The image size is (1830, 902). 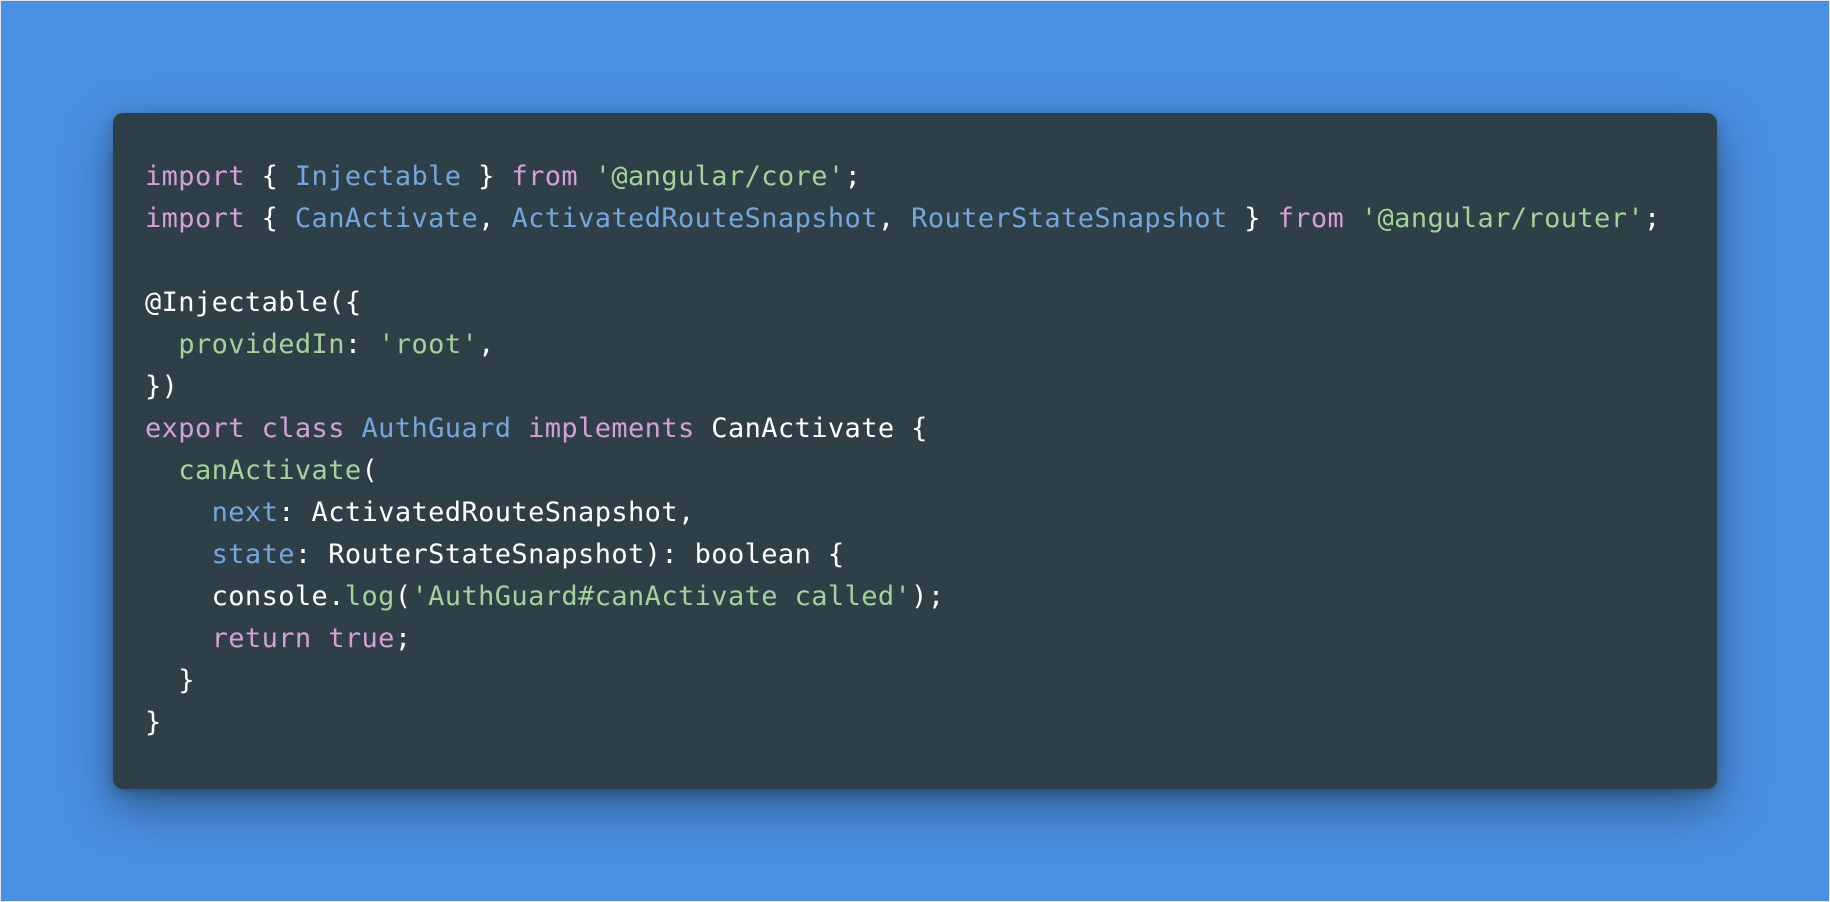 I want to click on code-token-string: canActivate, so click(x=270, y=470).